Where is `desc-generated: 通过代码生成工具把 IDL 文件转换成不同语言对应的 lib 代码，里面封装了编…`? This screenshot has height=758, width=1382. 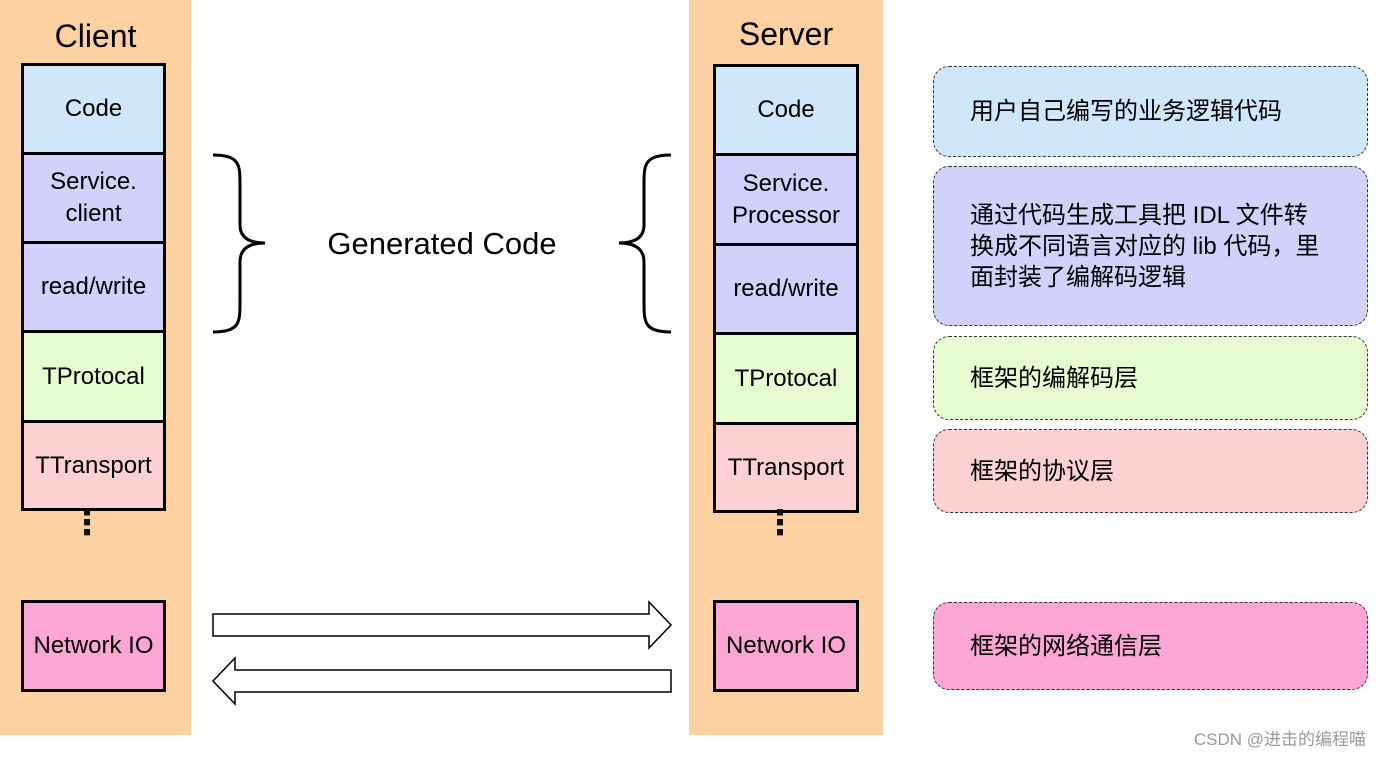 desc-generated: 通过代码生成工具把 IDL 文件转换成不同语言对应的 lib 代码，里面封装了编… is located at coordinates (1150, 246).